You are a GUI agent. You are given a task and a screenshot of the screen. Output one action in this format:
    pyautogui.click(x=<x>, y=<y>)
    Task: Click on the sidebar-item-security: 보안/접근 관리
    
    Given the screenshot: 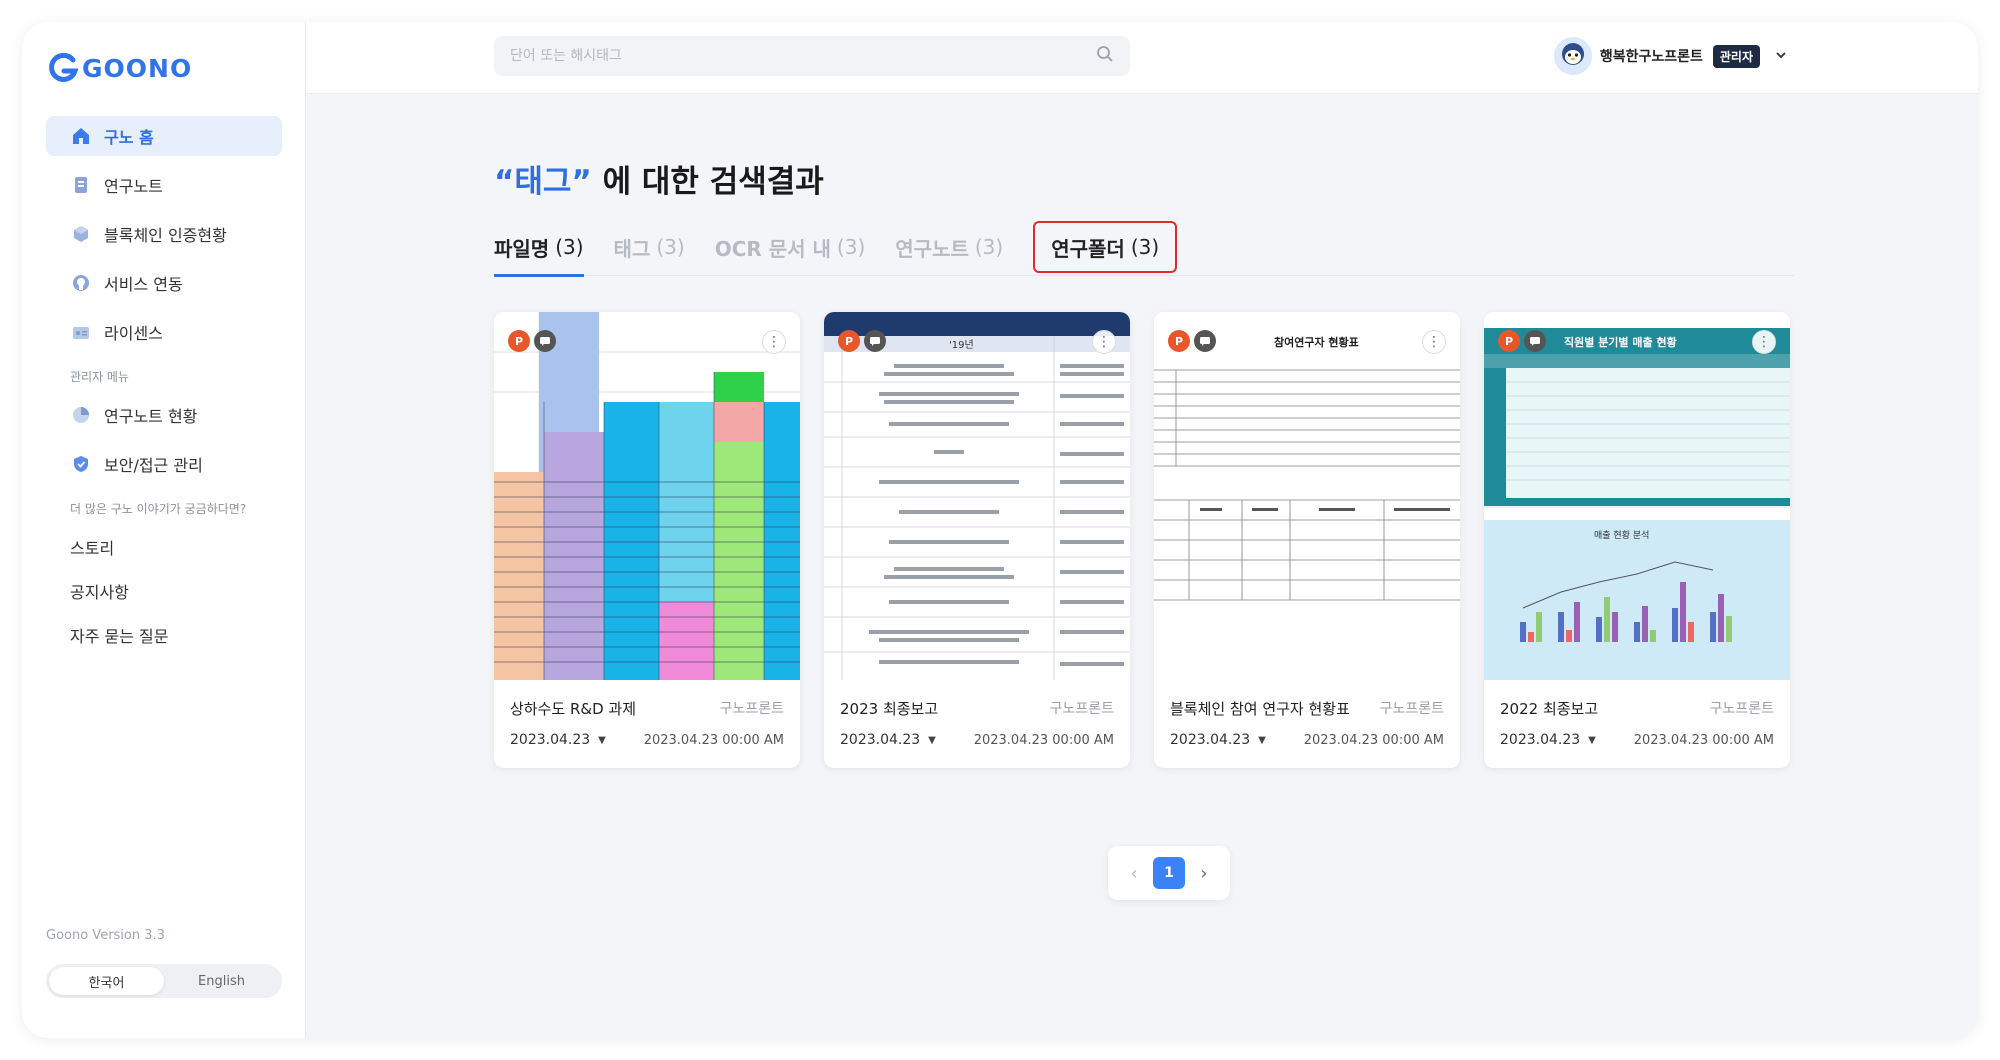 What is the action you would take?
    pyautogui.click(x=164, y=464)
    